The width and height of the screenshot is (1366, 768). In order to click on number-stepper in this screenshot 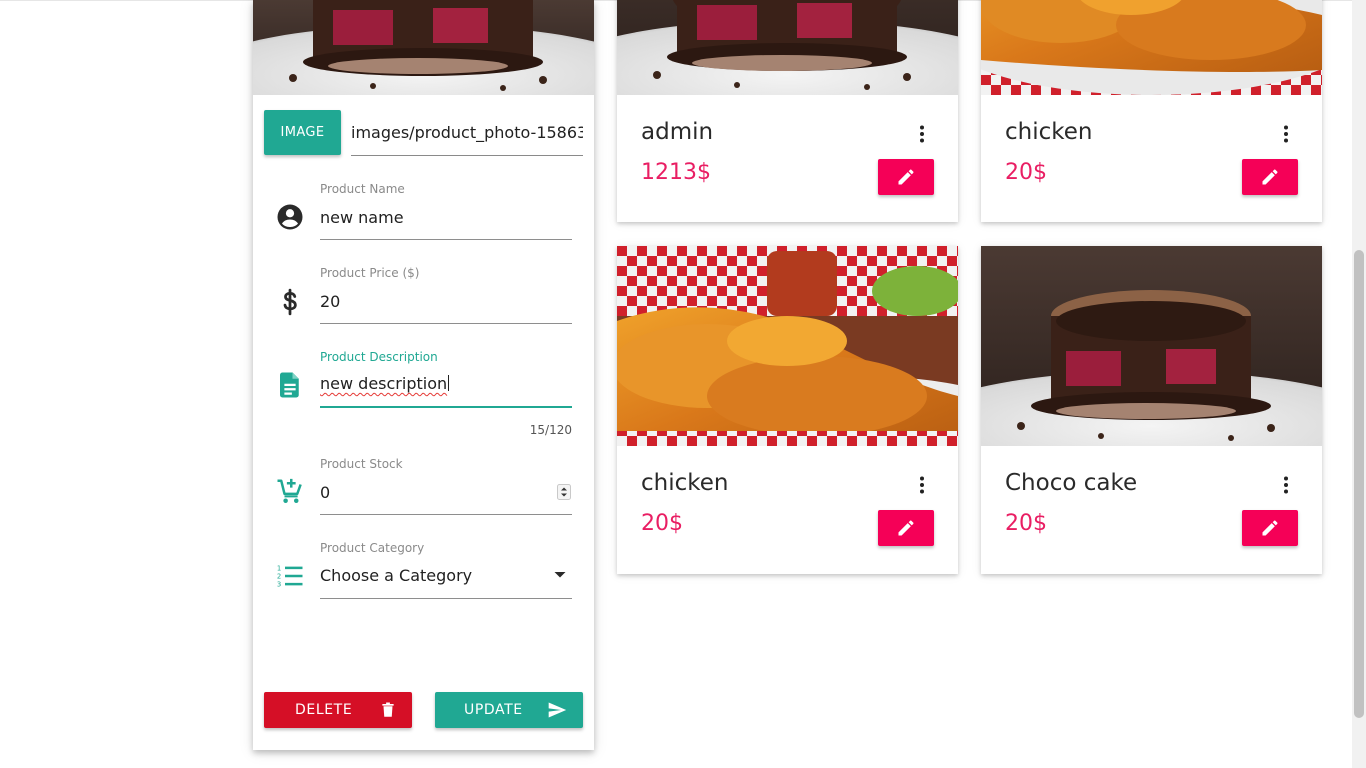, I will do `click(564, 492)`.